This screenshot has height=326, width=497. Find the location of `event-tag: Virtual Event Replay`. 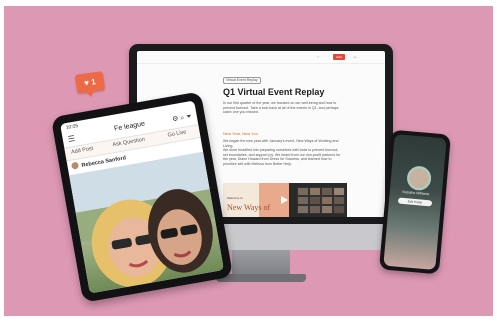

event-tag: Virtual Event Replay is located at coordinates (242, 80).